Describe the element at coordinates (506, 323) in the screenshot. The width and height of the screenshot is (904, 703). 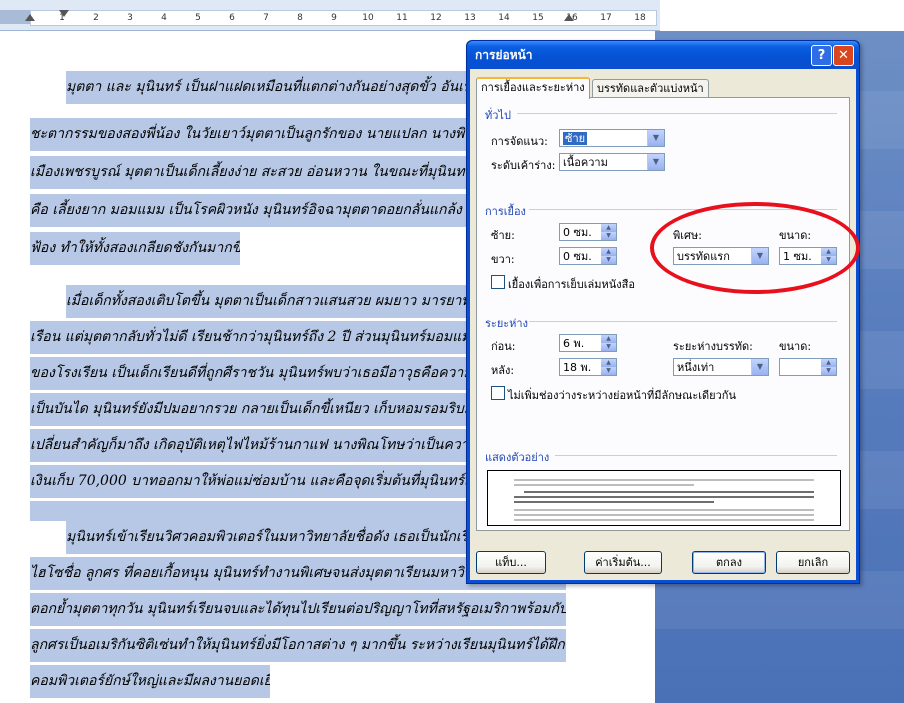
I see `spacing-group-title: ระยะห่าง` at that location.